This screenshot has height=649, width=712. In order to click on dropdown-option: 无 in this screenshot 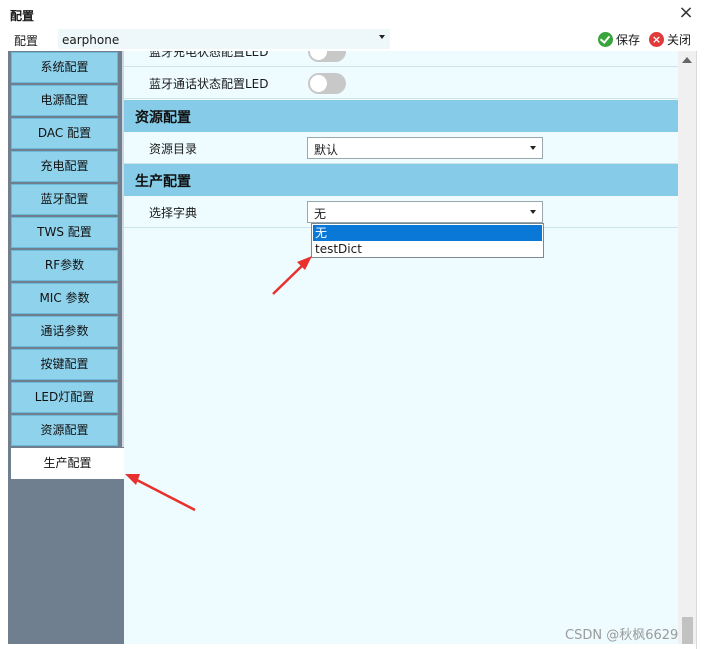, I will do `click(427, 233)`.